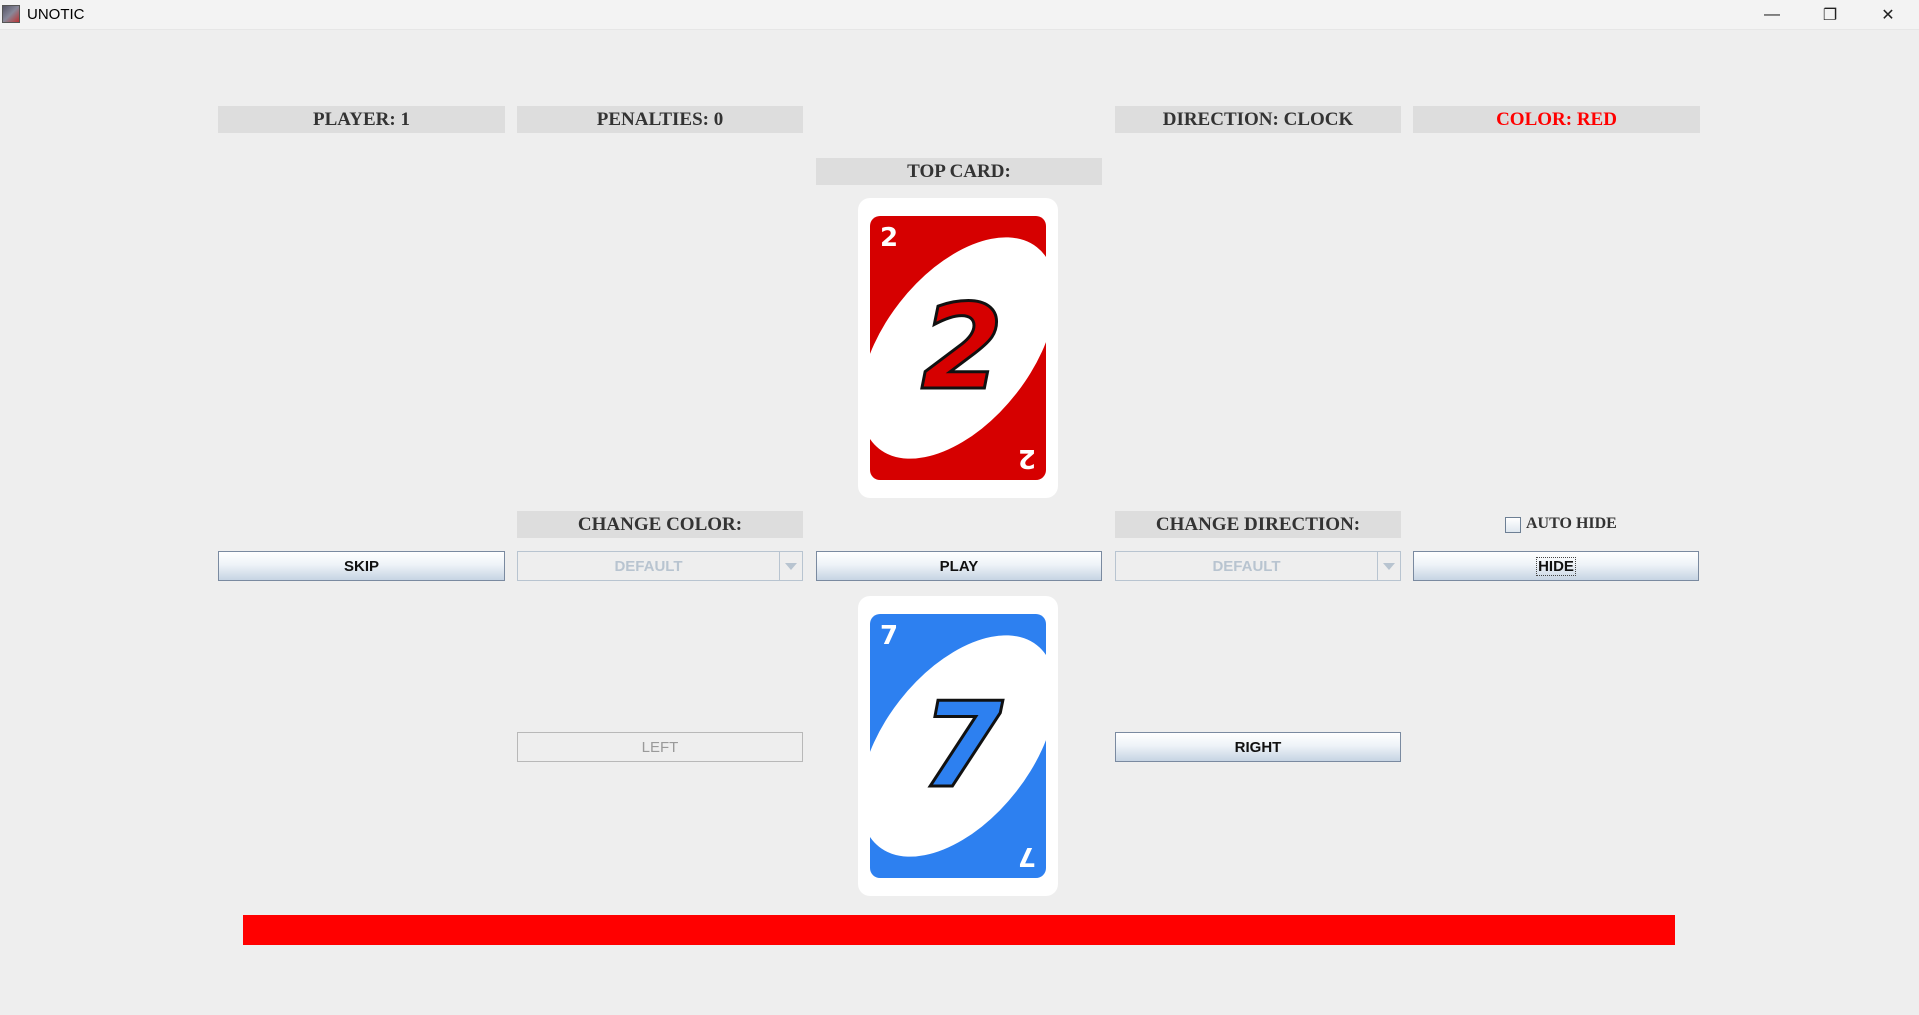  I want to click on change-color-select-value: DEFAULT, so click(648, 566).